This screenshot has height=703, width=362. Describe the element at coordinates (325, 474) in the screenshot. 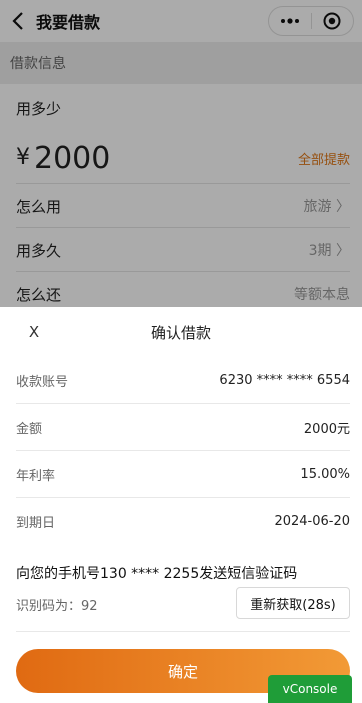

I see `detail-value: 15.00%` at that location.